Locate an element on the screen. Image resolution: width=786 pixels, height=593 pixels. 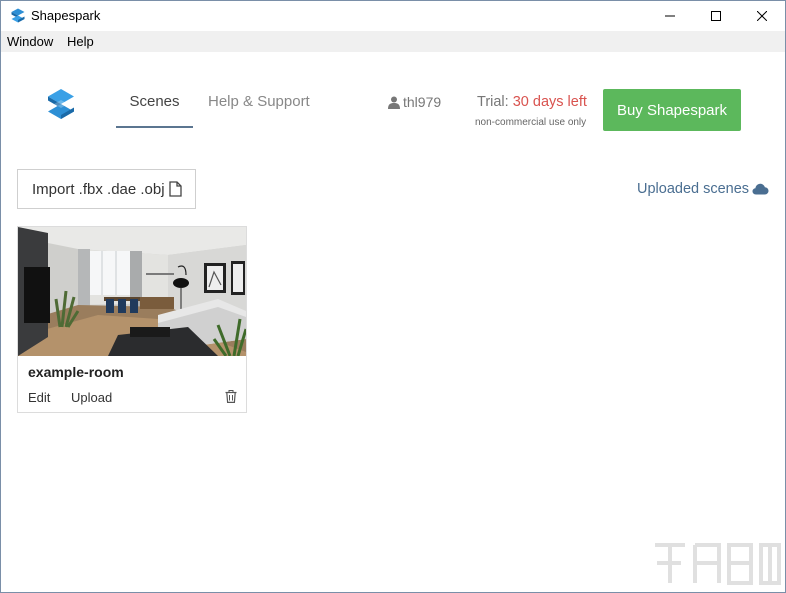
menu-help: Help is located at coordinates (80, 41).